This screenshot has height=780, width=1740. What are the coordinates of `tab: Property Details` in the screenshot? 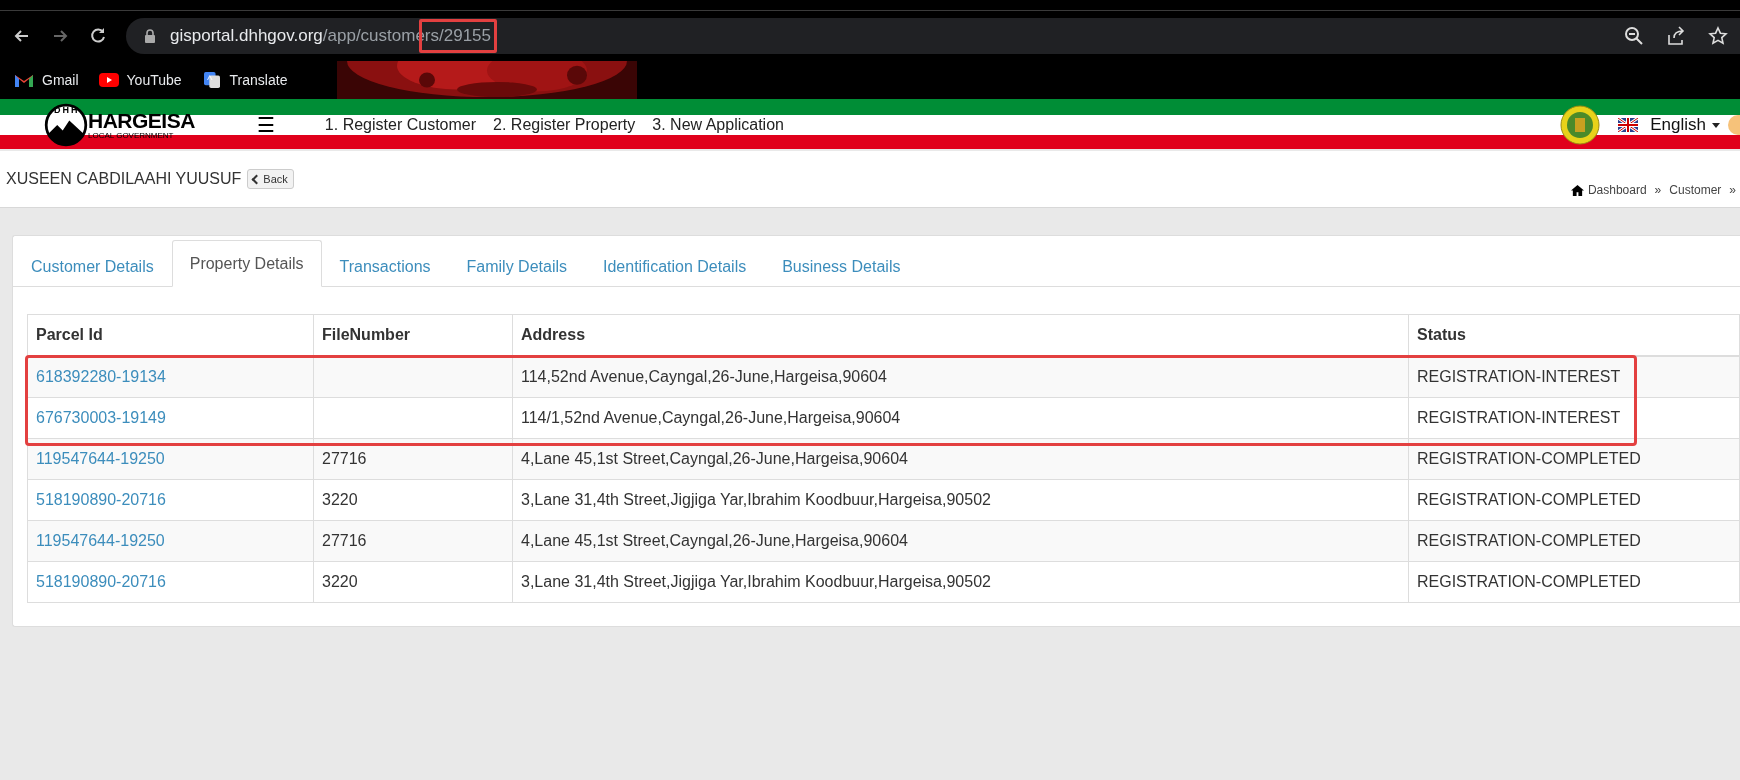 It's located at (246, 263).